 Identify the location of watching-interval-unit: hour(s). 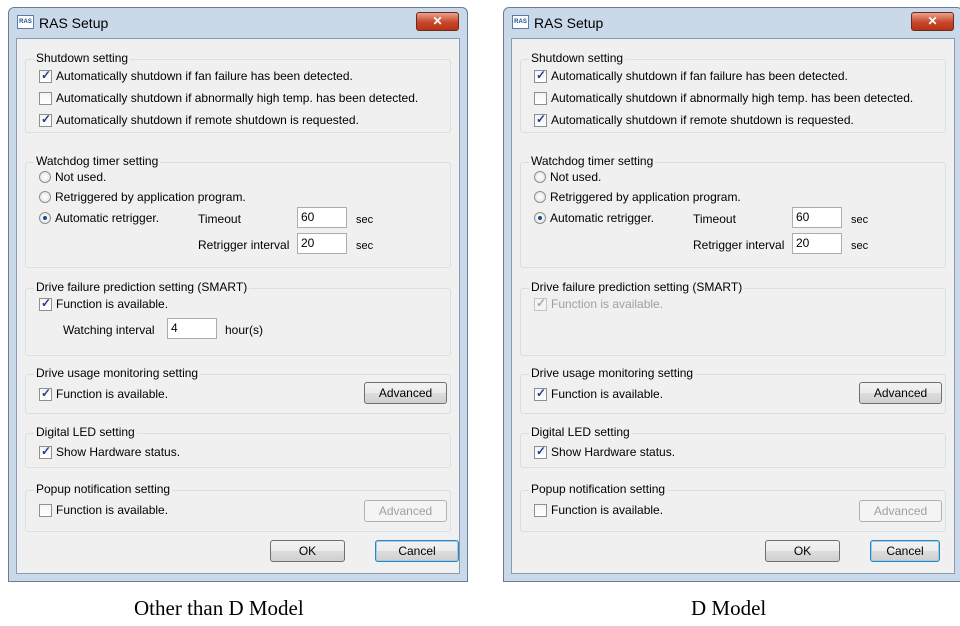
(244, 330).